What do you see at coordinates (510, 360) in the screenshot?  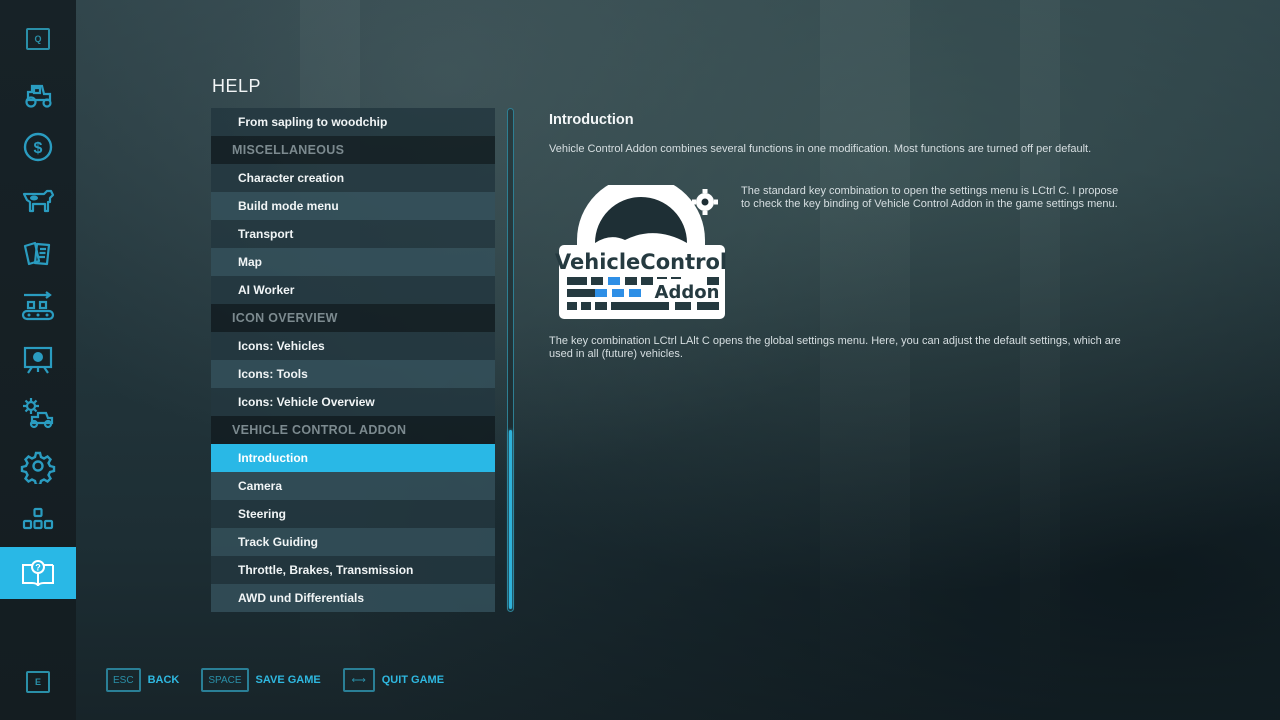 I see `list-scrollbar` at bounding box center [510, 360].